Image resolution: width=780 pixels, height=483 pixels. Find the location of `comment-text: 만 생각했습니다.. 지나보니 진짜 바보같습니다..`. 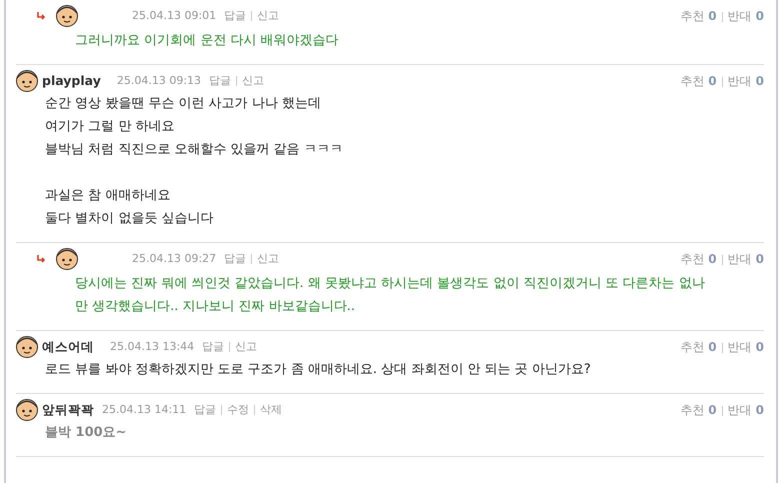

comment-text: 만 생각했습니다.. 지나보니 진짜 바보같습니다.. is located at coordinates (215, 307).